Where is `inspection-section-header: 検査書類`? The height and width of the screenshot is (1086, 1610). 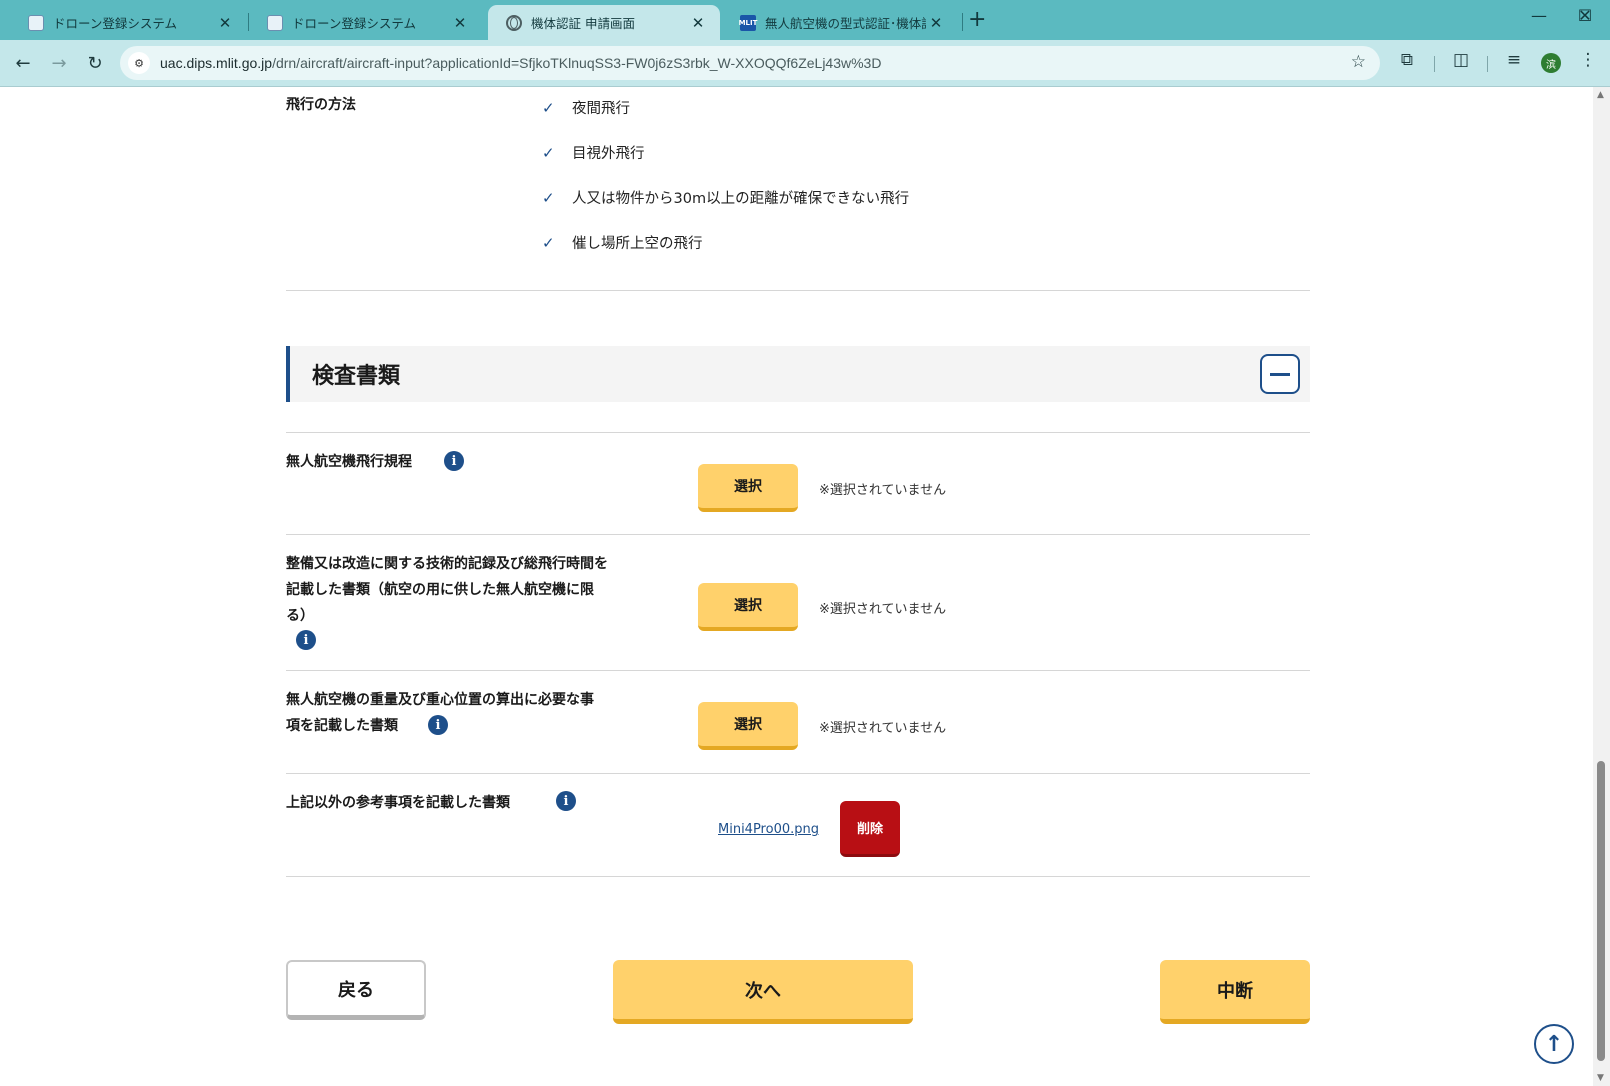
inspection-section-header: 検査書類 is located at coordinates (798, 374).